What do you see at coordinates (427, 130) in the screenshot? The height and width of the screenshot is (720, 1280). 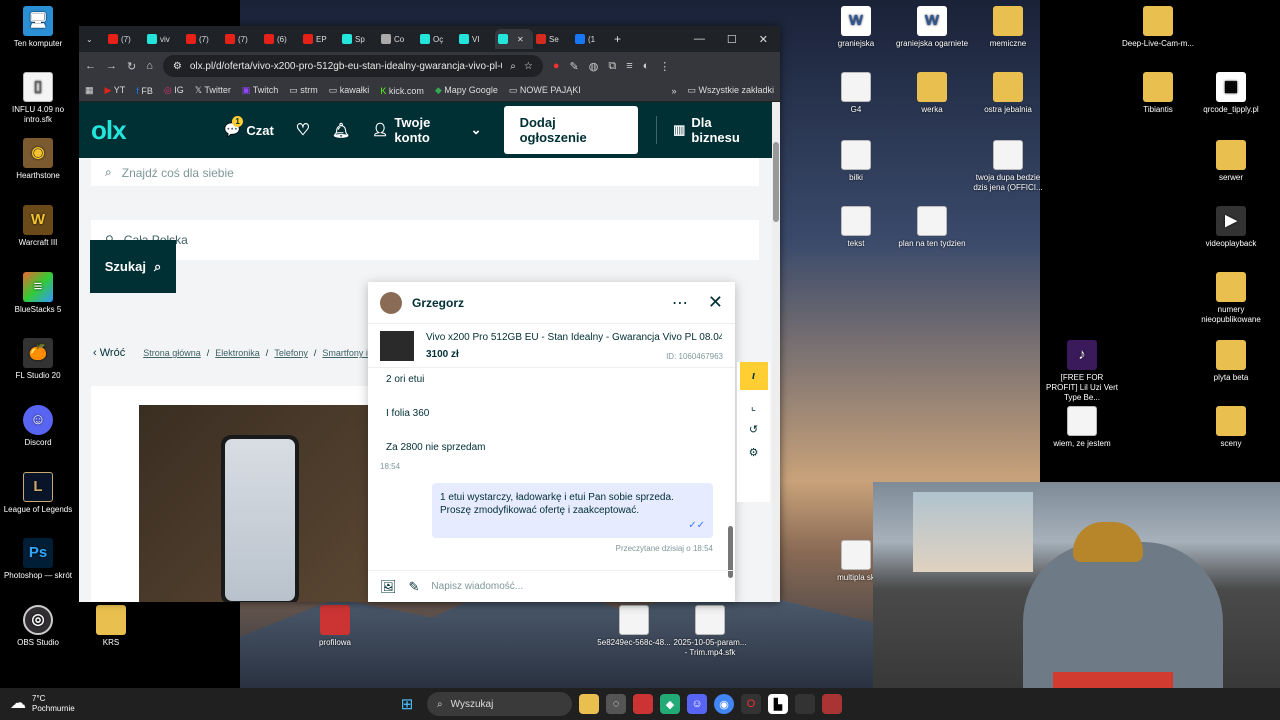 I see `account-menu: 👤︎ Twoje konto ⌄` at bounding box center [427, 130].